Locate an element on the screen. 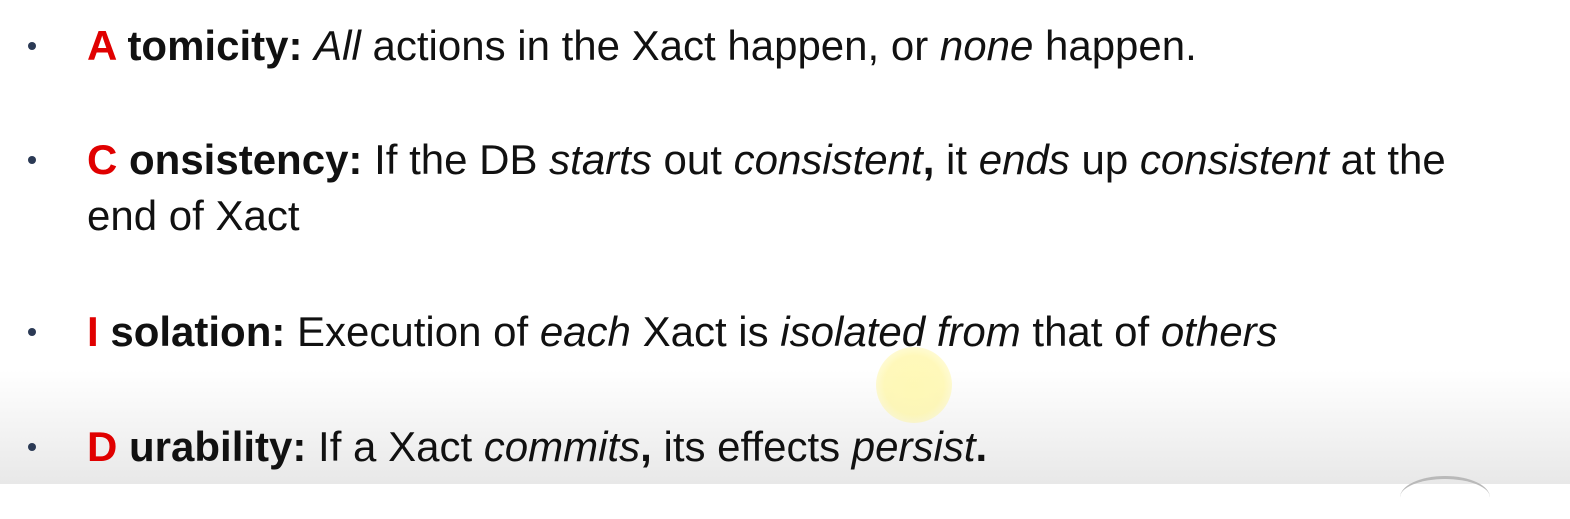 The height and width of the screenshot is (519, 1570). text-run is located at coordinates (308, 45).